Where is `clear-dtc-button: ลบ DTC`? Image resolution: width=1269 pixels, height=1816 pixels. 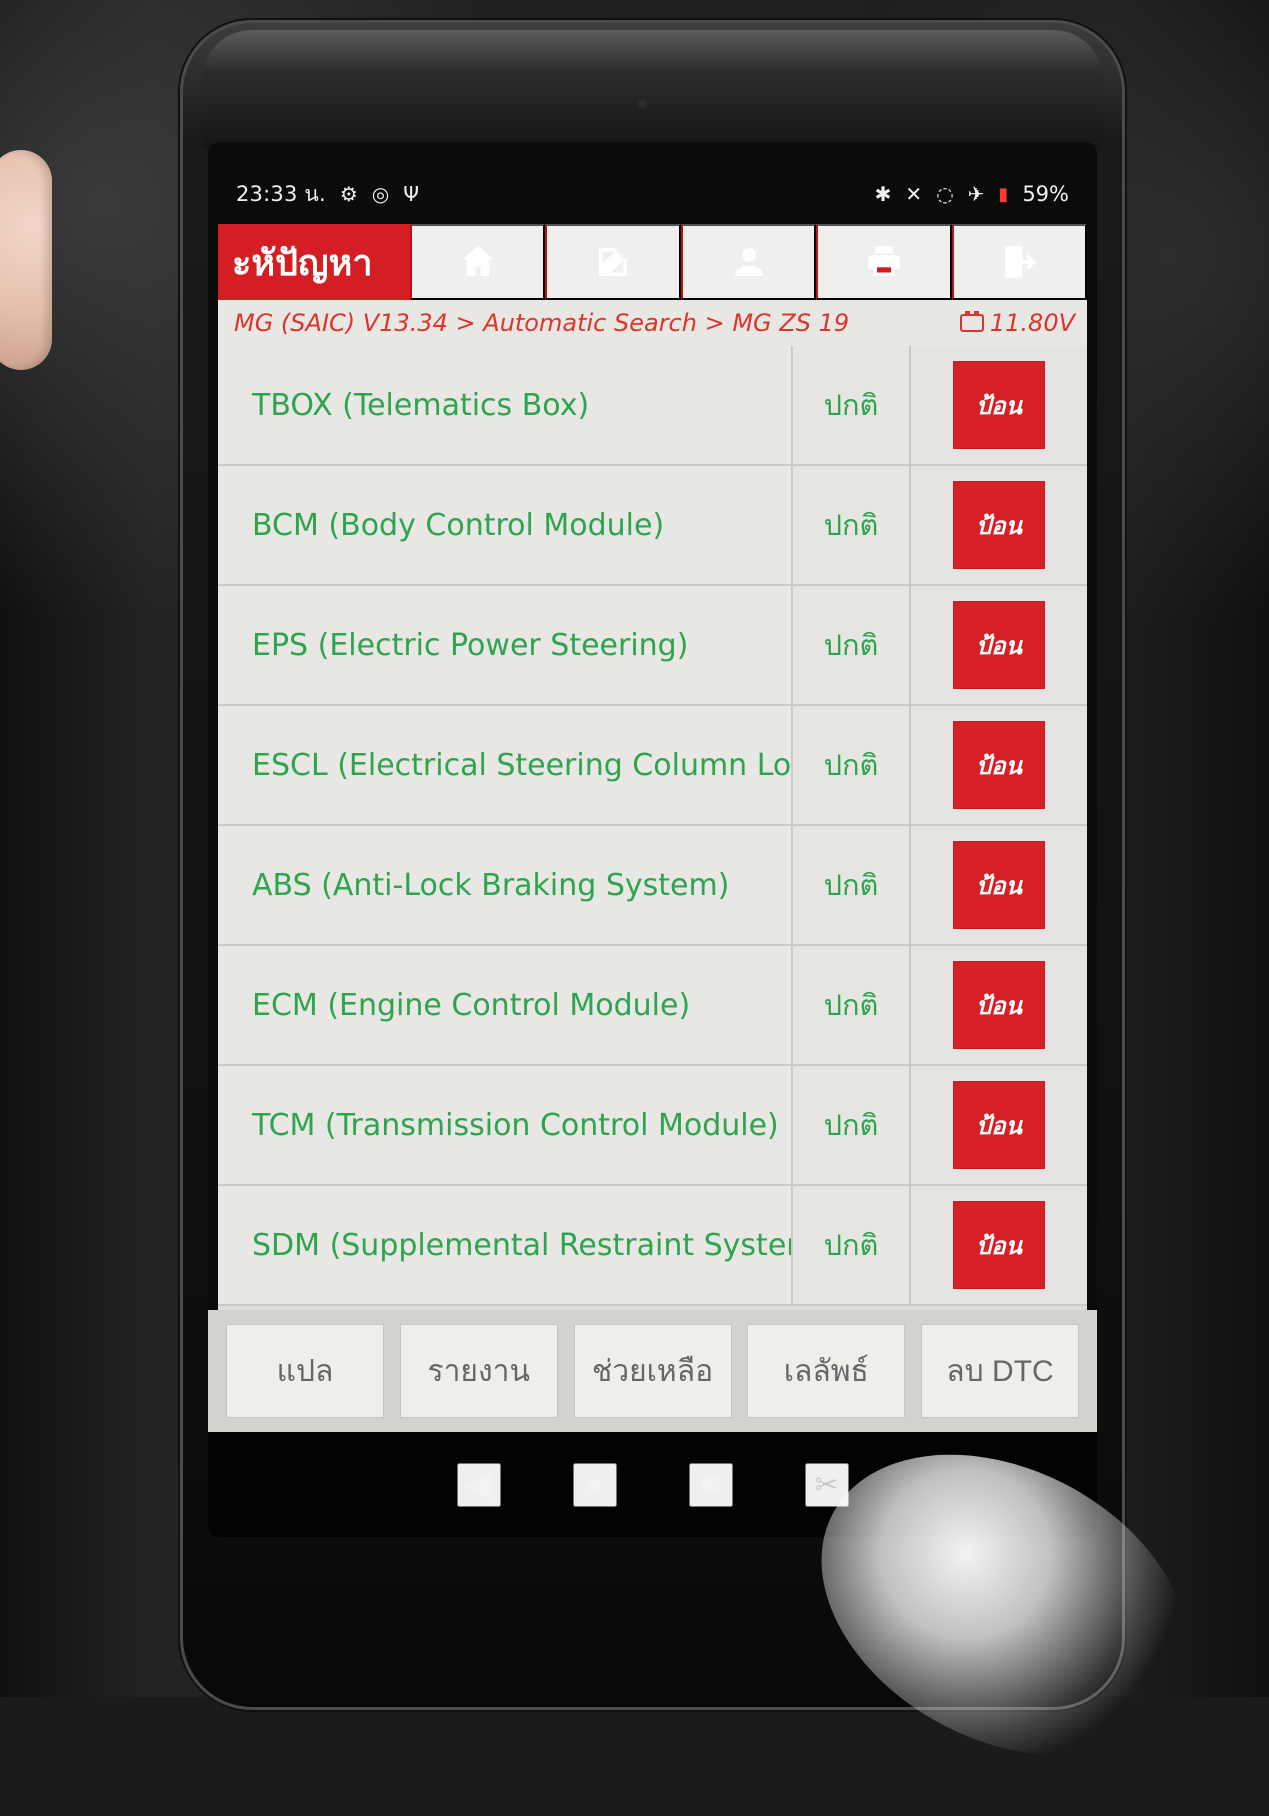 clear-dtc-button: ลบ DTC is located at coordinates (1000, 1371).